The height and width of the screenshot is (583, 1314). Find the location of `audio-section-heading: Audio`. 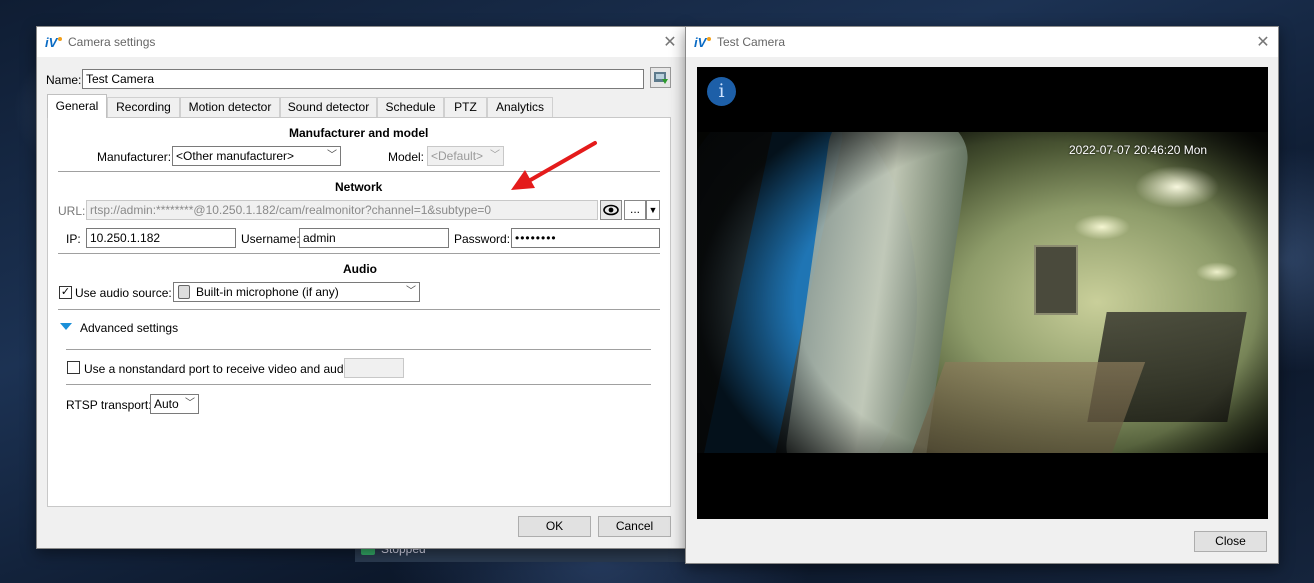

audio-section-heading: Audio is located at coordinates (360, 269).